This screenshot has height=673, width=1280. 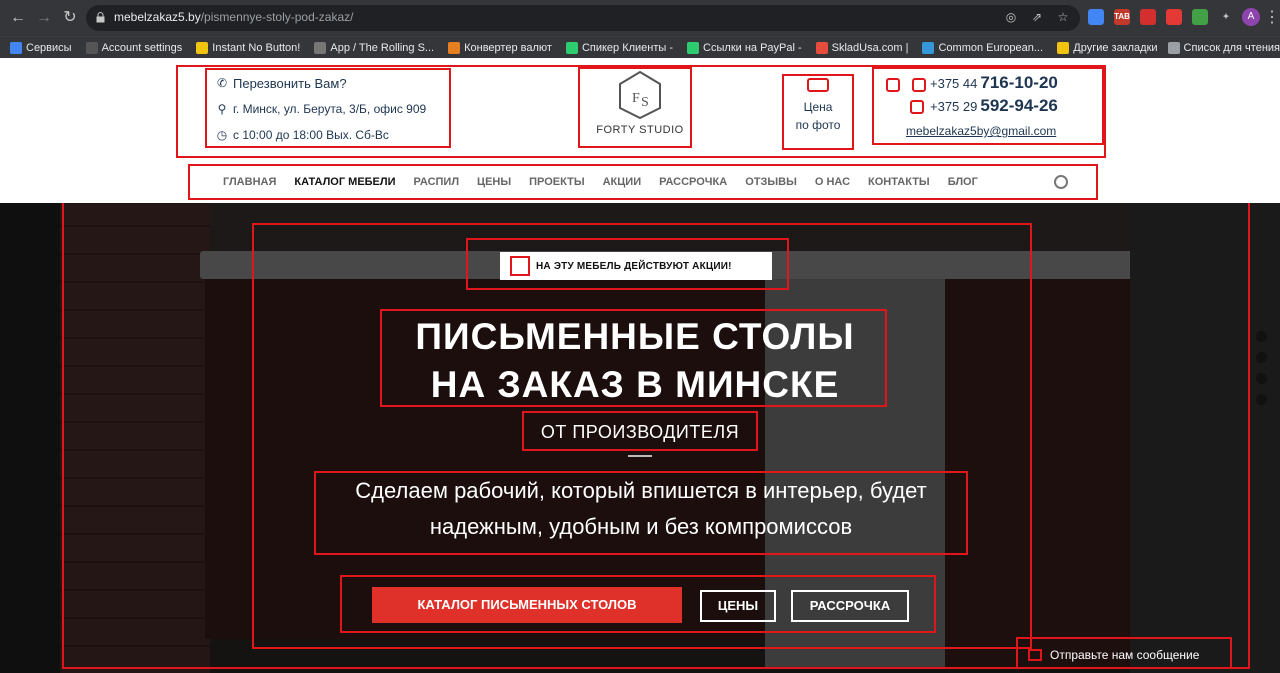 What do you see at coordinates (1061, 182) in the screenshot?
I see `search-icon` at bounding box center [1061, 182].